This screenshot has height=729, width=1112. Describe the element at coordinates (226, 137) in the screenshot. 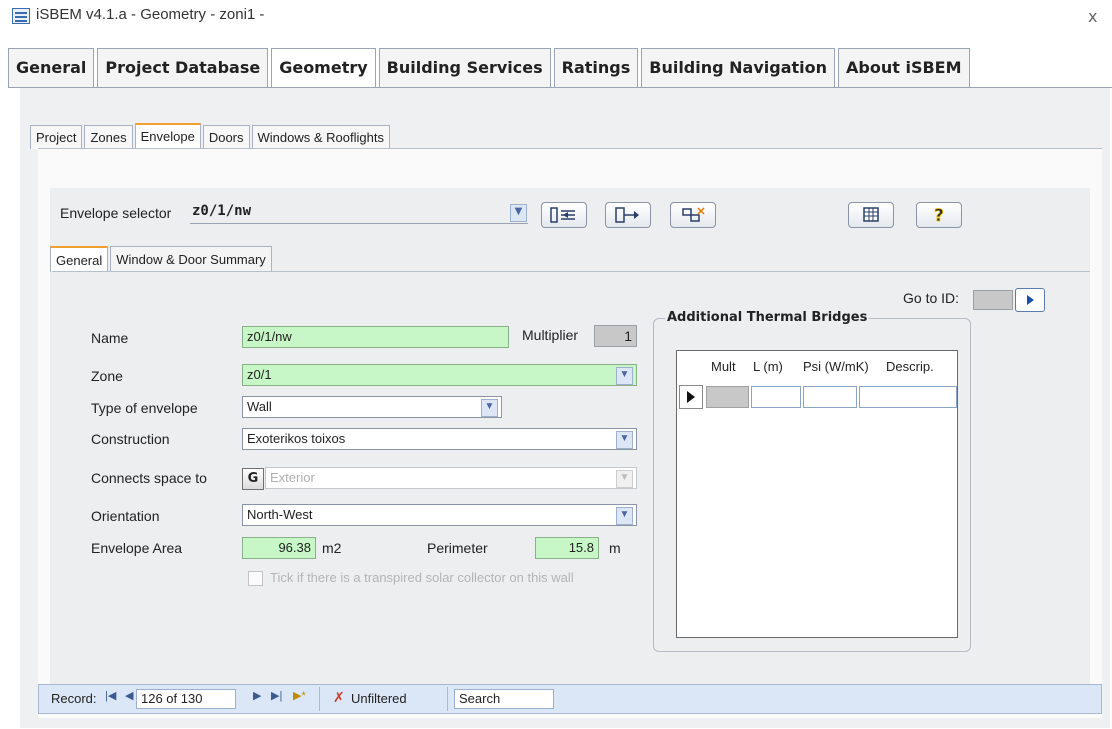

I see `tab-doors: Doors` at that location.